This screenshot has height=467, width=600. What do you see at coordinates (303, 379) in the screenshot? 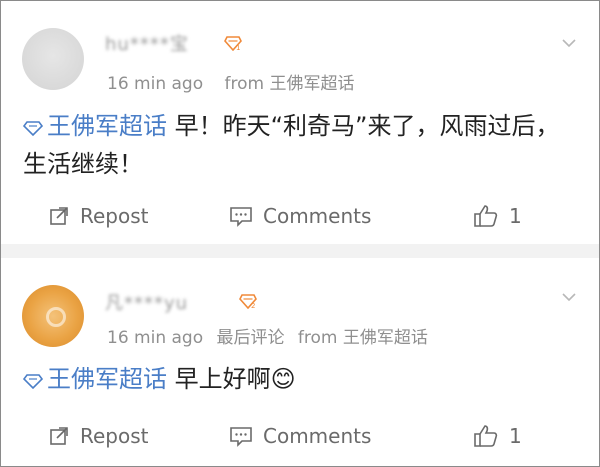
I see `post-text-block: 王佛军超话 早上好啊😊` at bounding box center [303, 379].